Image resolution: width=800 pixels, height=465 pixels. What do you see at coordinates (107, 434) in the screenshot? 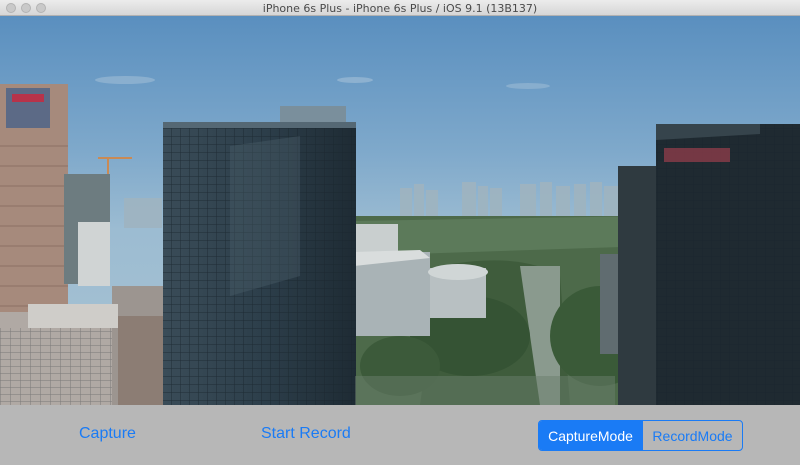
I see `capture-button: Capture` at bounding box center [107, 434].